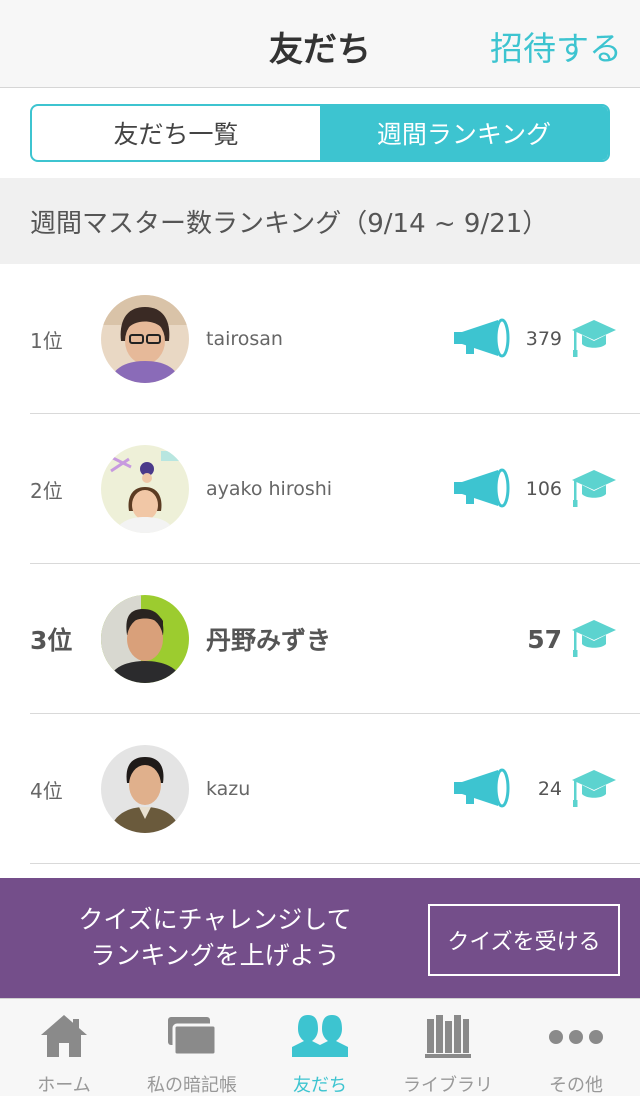  Describe the element at coordinates (320, 1036) in the screenshot. I see `friends-icon` at that location.